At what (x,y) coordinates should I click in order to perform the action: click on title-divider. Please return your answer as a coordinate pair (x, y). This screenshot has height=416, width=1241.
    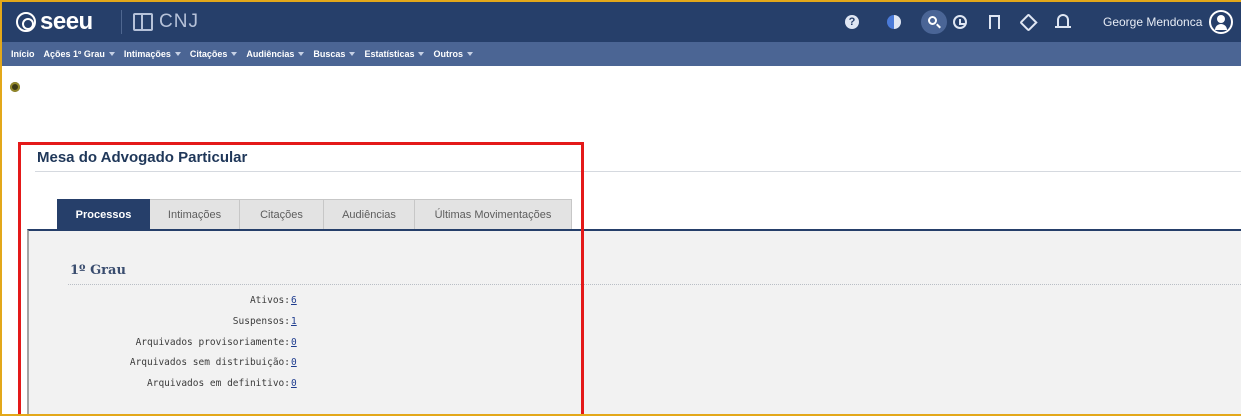
    Looking at the image, I should click on (638, 171).